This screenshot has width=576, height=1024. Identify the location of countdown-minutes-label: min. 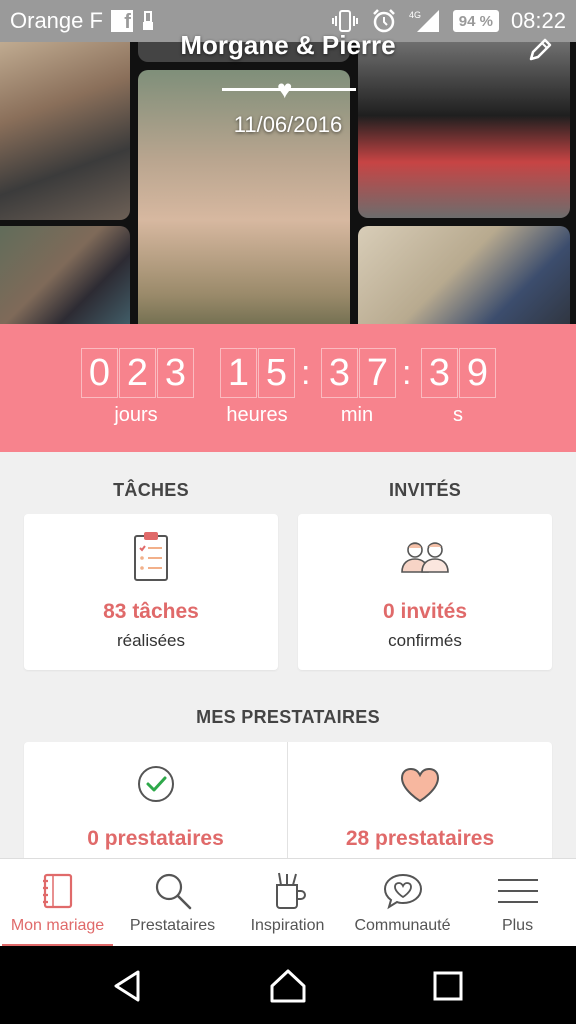
(357, 415).